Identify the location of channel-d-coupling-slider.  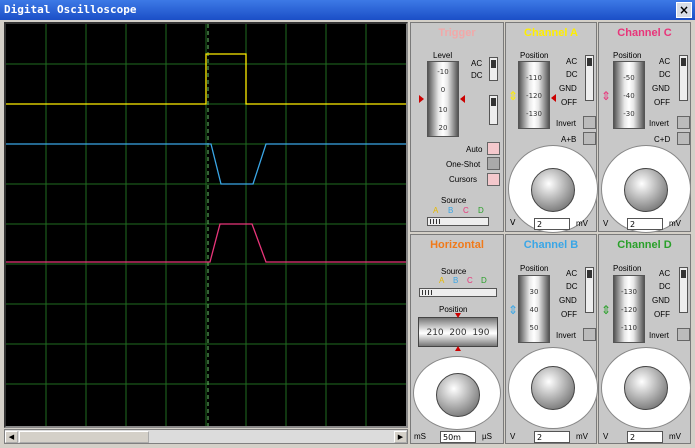
(683, 290).